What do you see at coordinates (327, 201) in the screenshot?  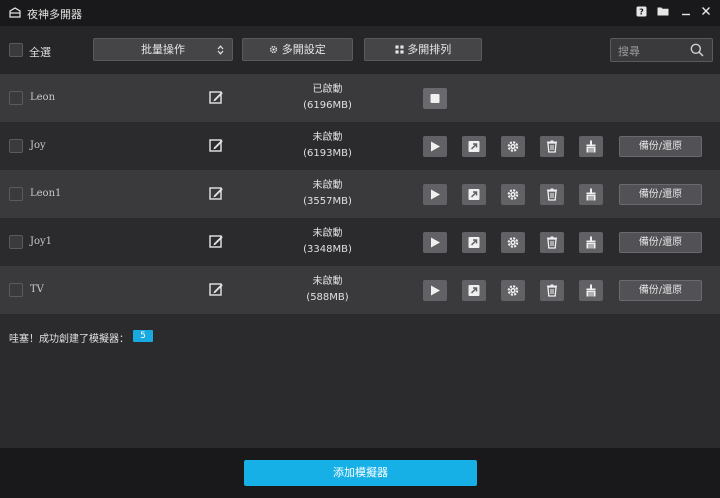 I see `memory-text: (3557MB)` at bounding box center [327, 201].